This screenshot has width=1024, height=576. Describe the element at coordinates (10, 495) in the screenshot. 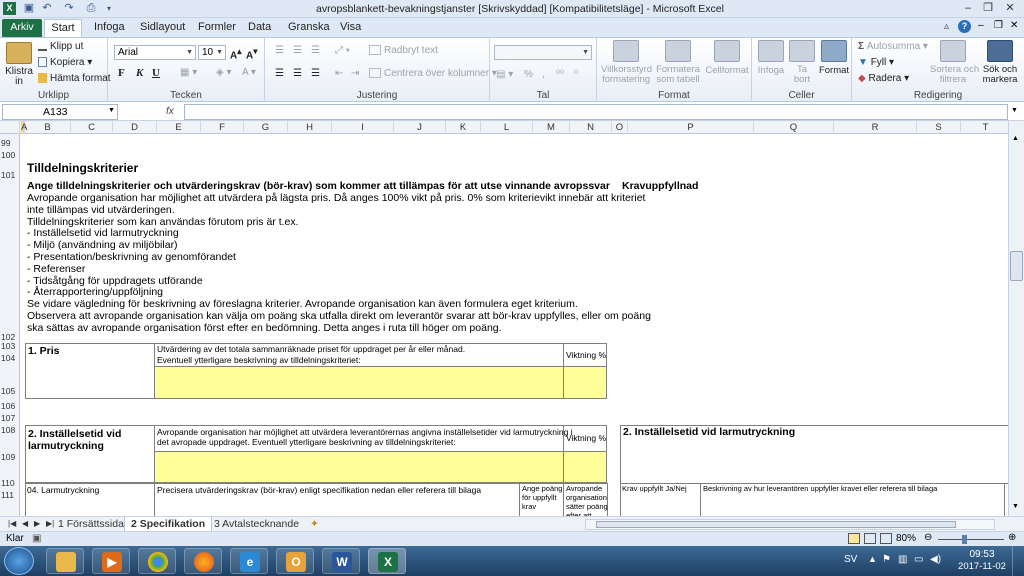

I see `row-header-111: 111` at that location.